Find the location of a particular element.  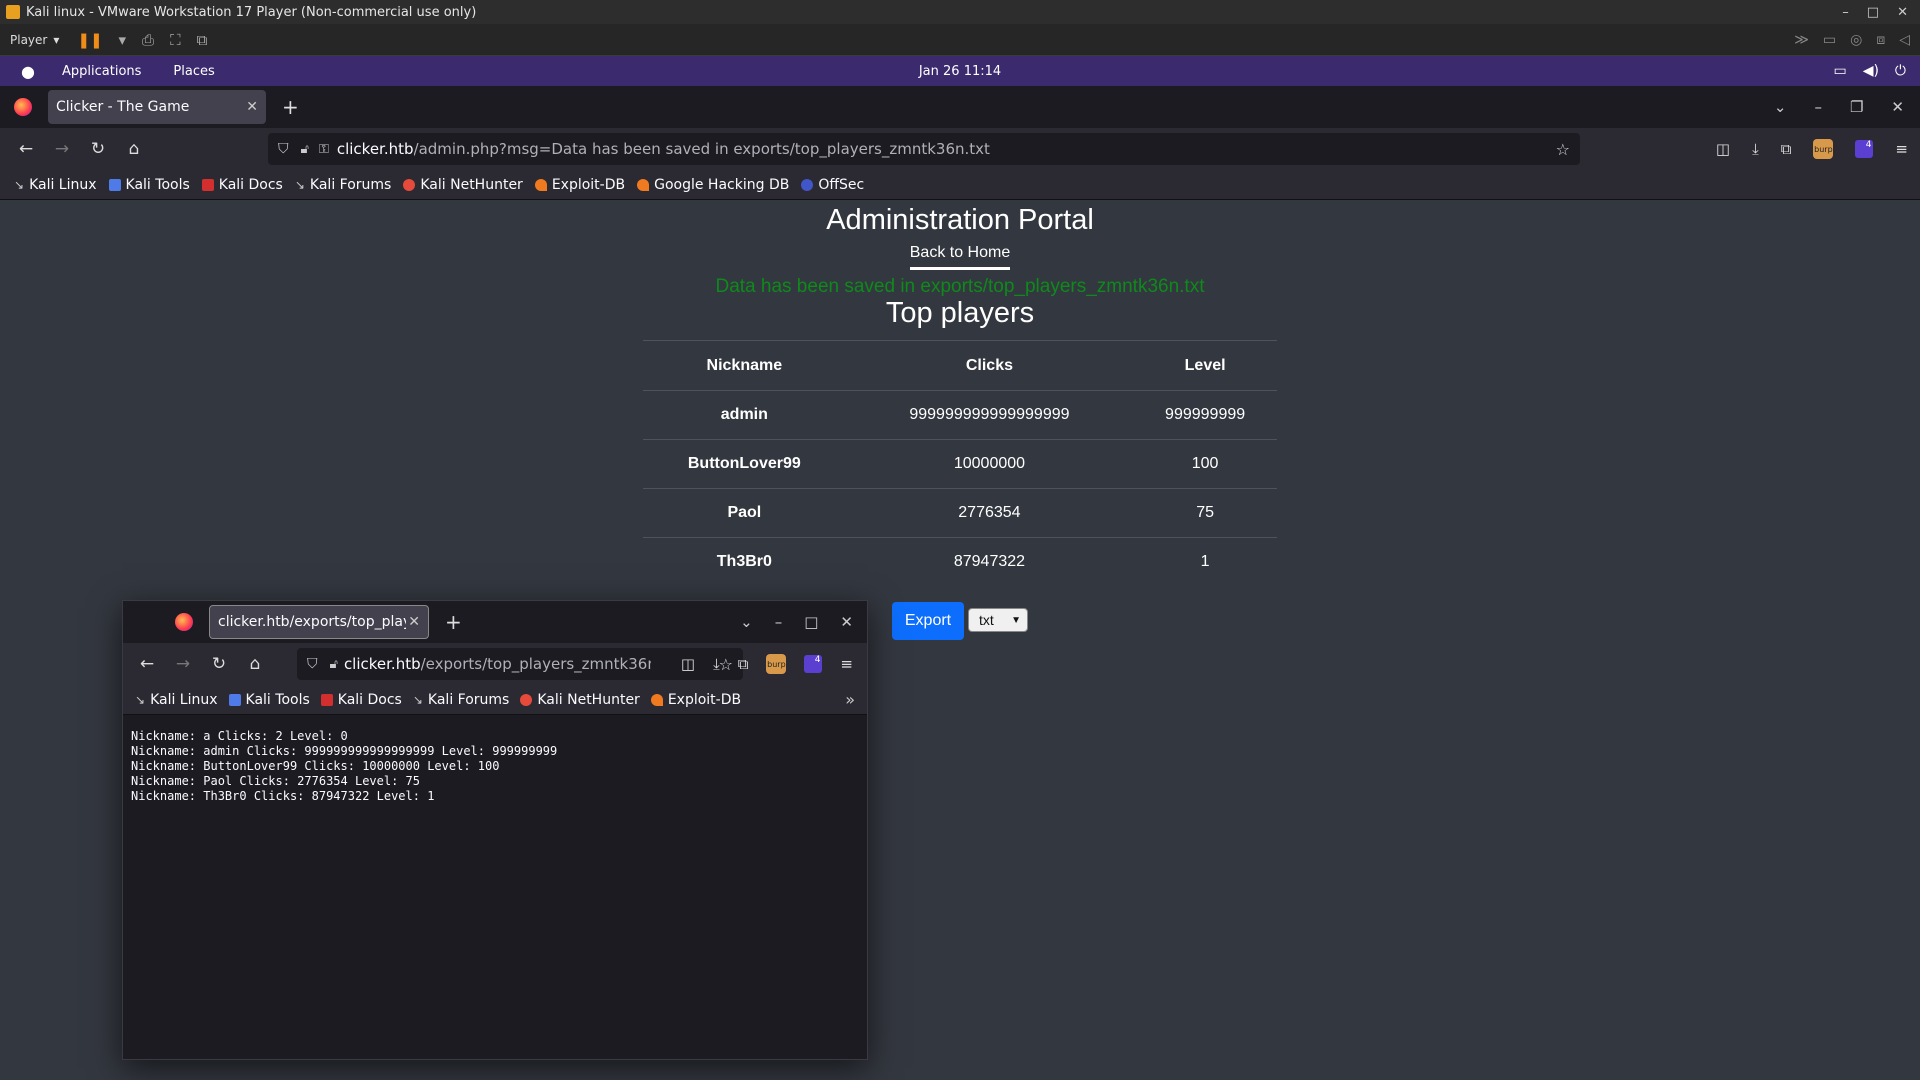

unity-icon: ⧉ is located at coordinates (202, 40).